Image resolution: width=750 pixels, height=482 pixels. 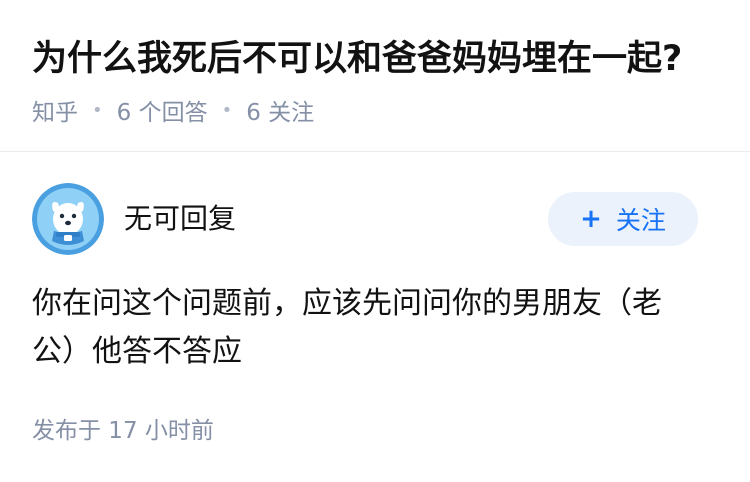 I want to click on cartoon-dog-avatar-icon, so click(x=68, y=219).